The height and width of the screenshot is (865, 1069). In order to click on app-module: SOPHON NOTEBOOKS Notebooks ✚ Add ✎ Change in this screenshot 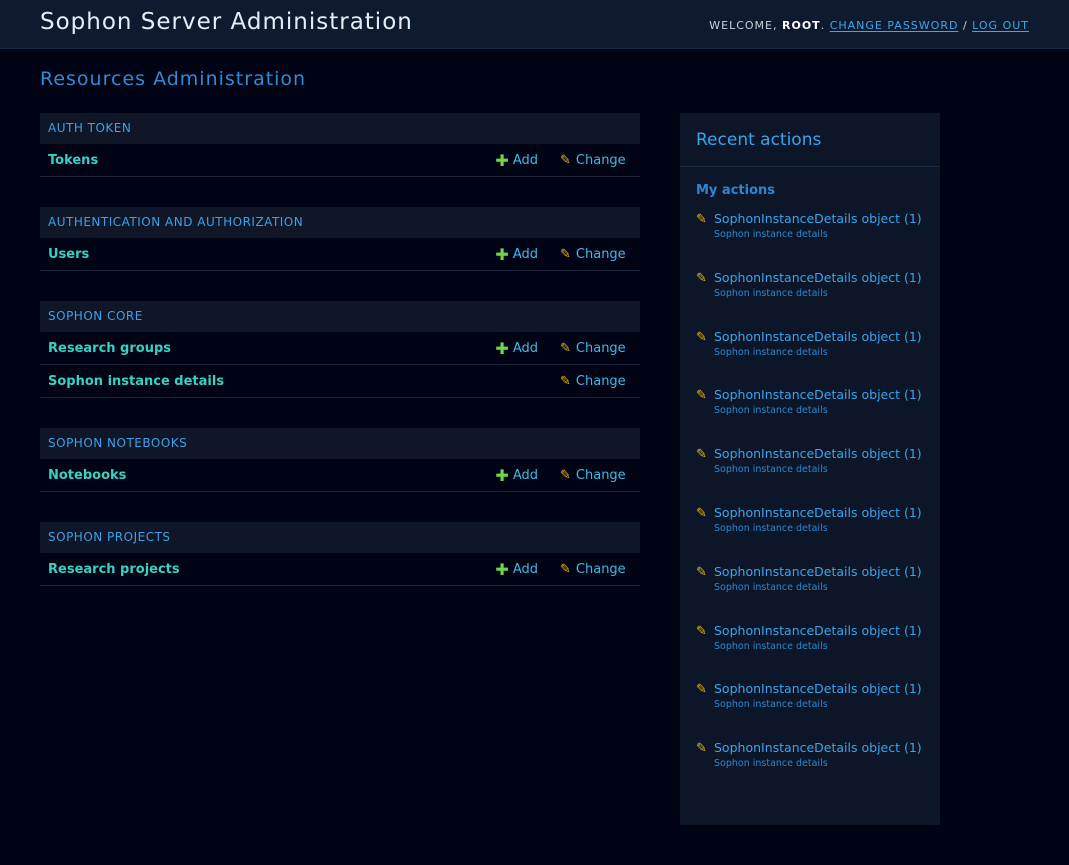, I will do `click(340, 460)`.